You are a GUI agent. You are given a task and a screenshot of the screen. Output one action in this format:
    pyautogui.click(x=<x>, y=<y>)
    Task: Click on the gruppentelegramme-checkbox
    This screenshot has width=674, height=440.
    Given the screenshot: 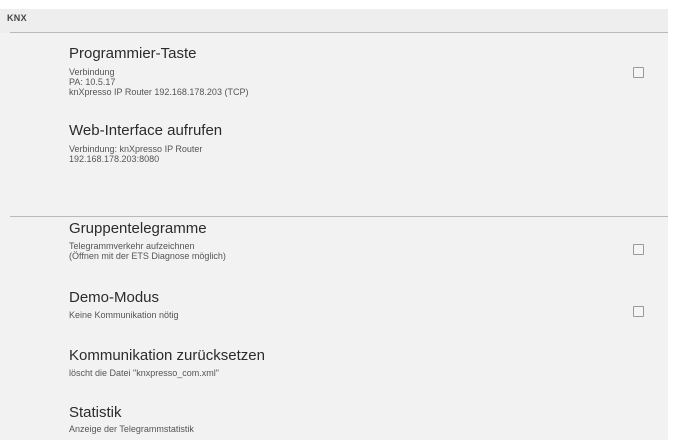 What is the action you would take?
    pyautogui.click(x=638, y=249)
    